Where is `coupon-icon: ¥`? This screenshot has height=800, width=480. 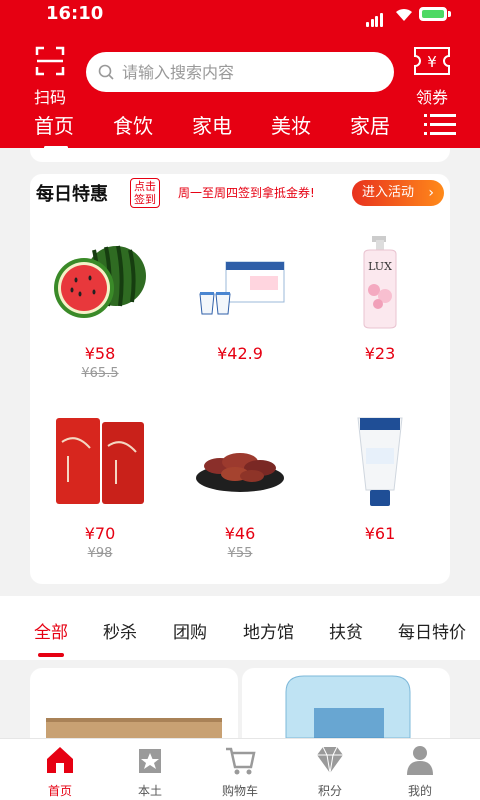
coupon-icon: ¥ is located at coordinates (432, 61).